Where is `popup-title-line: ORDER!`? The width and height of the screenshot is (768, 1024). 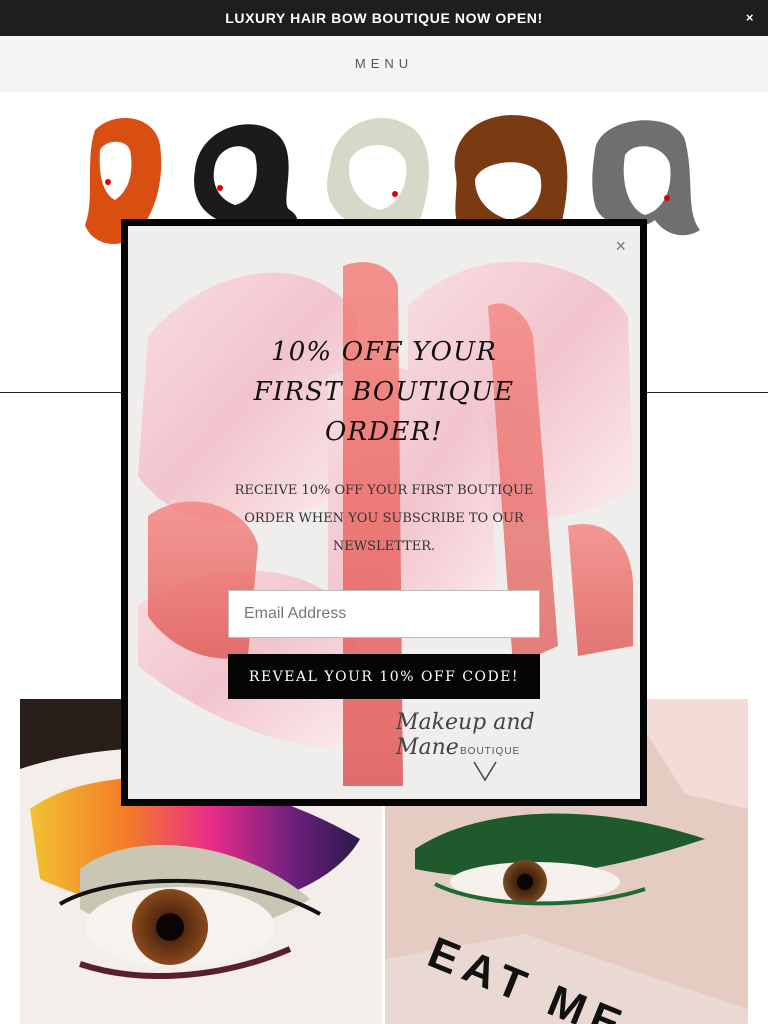
popup-title-line: ORDER! is located at coordinates (384, 432).